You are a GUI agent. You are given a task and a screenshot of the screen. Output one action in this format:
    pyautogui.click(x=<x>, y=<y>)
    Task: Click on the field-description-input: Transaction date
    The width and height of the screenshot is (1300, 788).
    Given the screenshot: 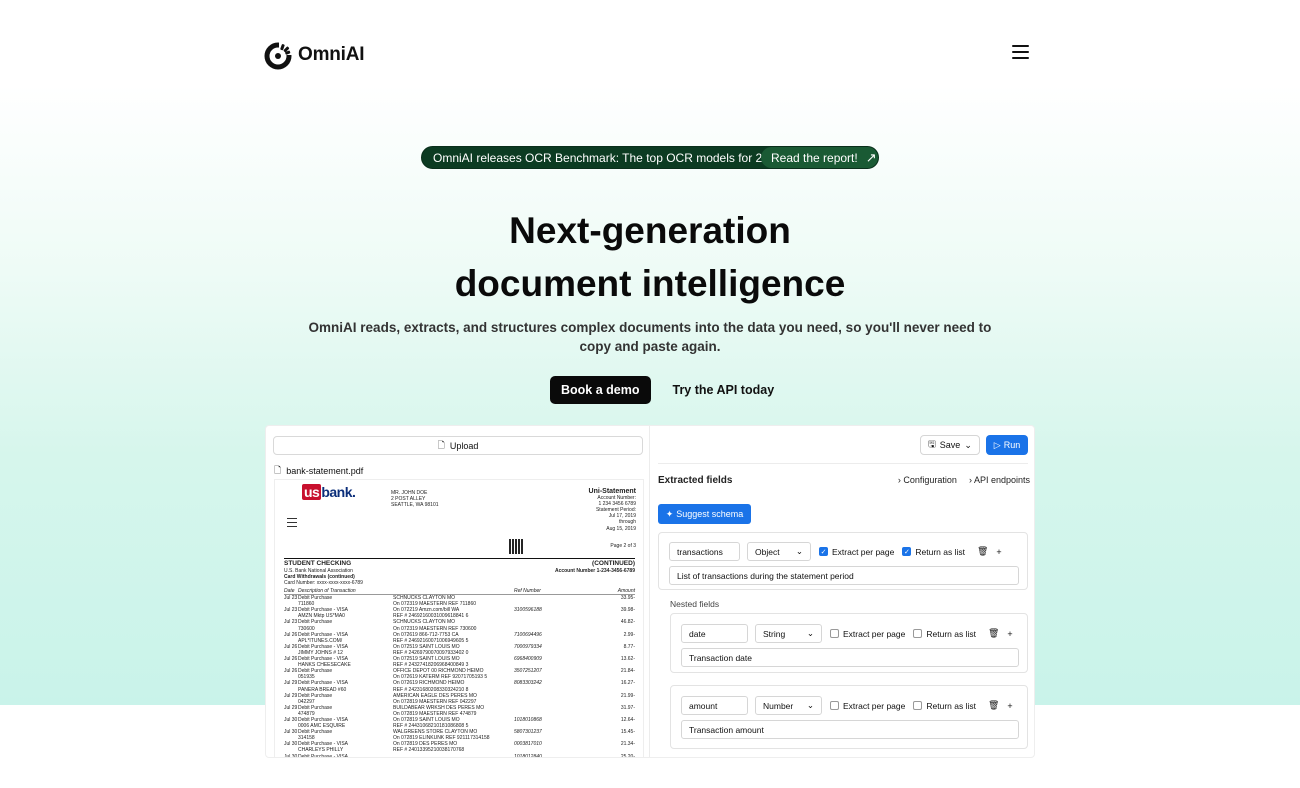 What is the action you would take?
    pyautogui.click(x=850, y=657)
    